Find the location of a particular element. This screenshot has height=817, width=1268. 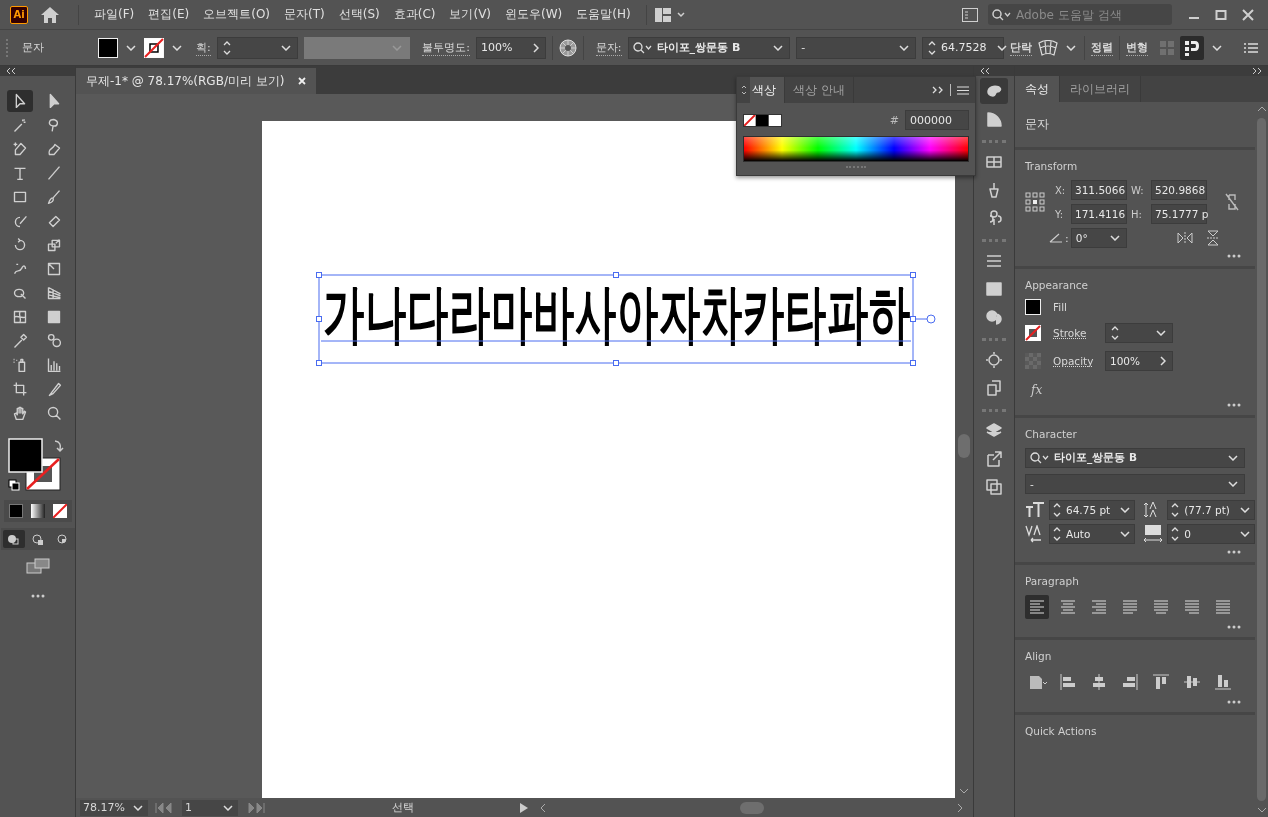

tracking-field: 0 is located at coordinates (1211, 534).